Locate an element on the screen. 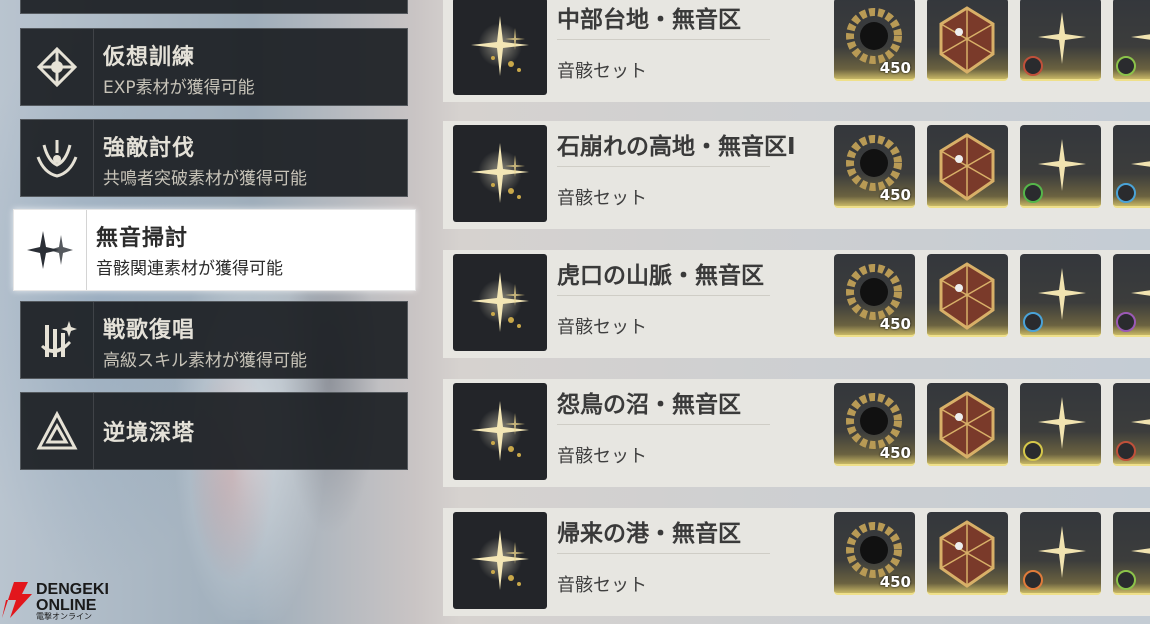 This screenshot has width=1150, height=624. tower-of-adversity-icon is located at coordinates (57, 431).